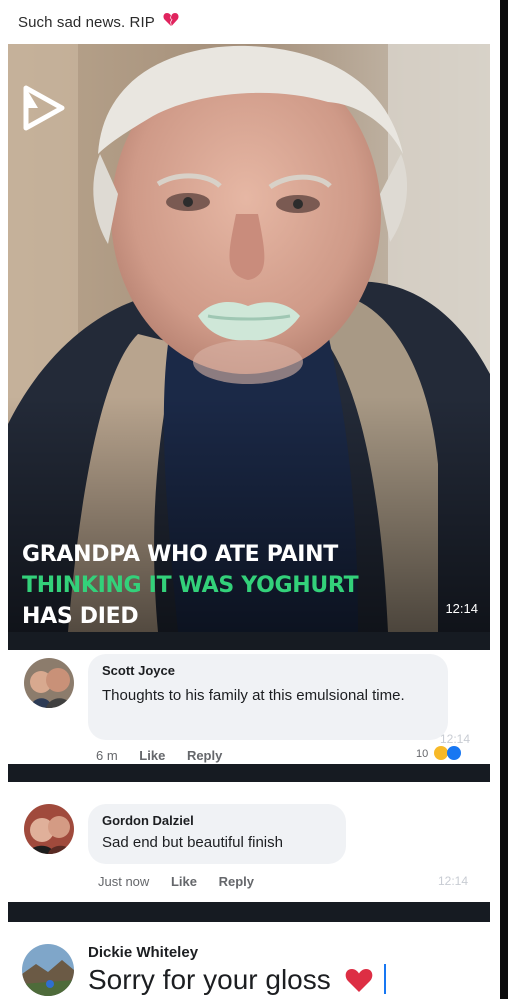  Describe the element at coordinates (124, 881) in the screenshot. I see `comment-time: Just now` at that location.